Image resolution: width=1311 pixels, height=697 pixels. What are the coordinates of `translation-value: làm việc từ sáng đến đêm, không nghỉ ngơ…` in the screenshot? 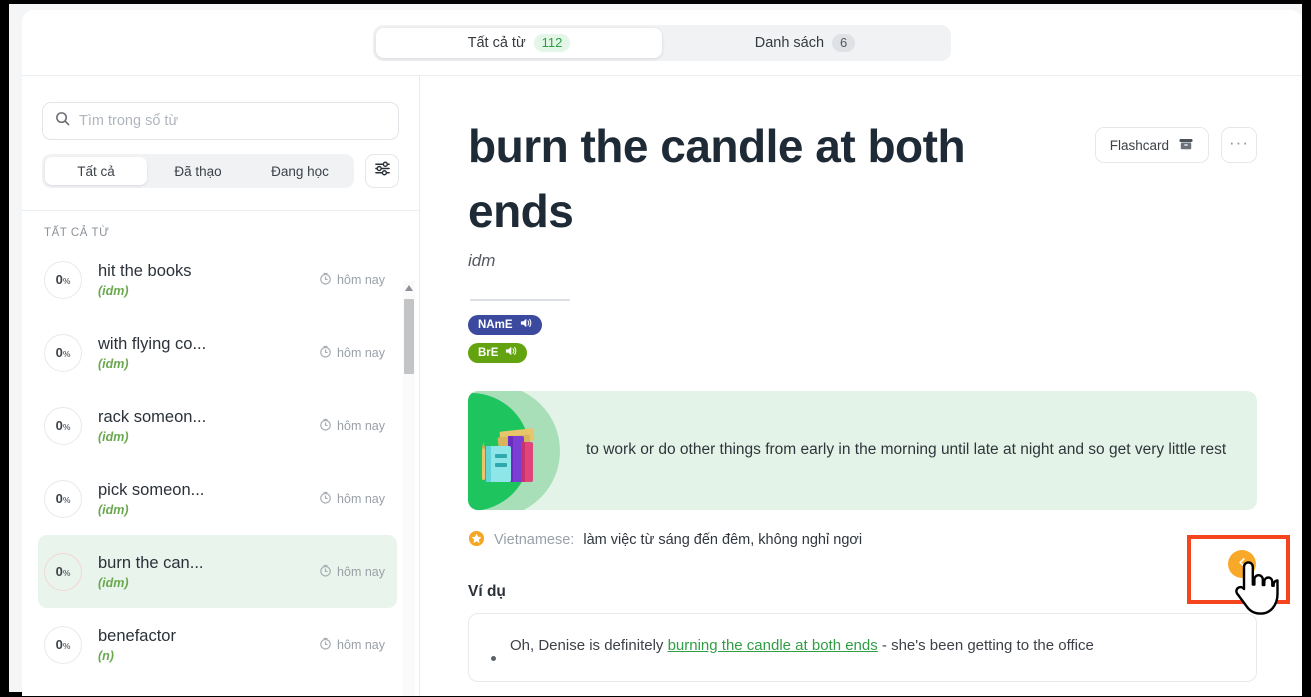 It's located at (723, 540).